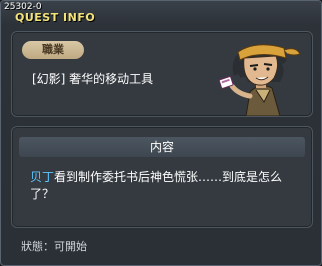  What do you see at coordinates (55, 17) in the screenshot?
I see `window-title: QUEST INFO` at bounding box center [55, 17].